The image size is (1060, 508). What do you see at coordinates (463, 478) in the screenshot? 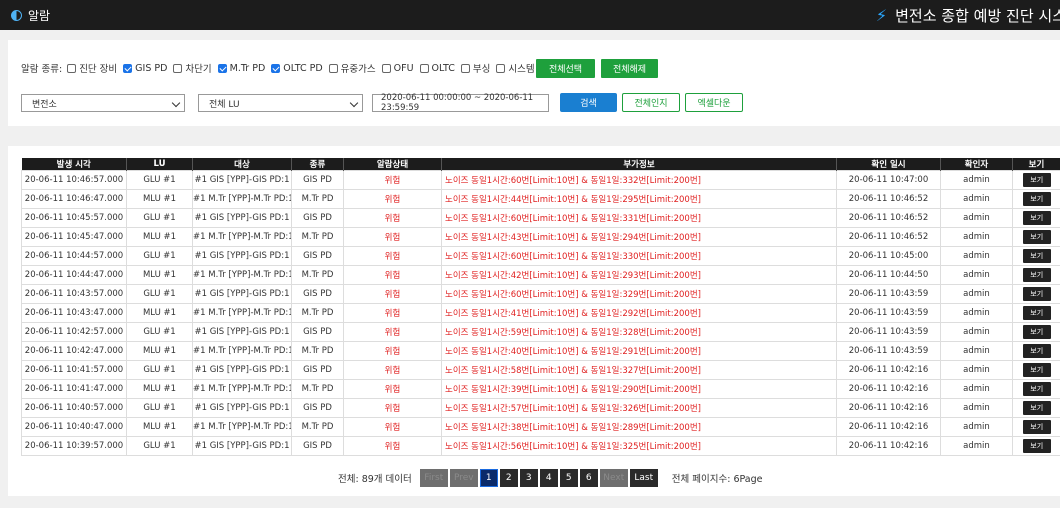
I see `prev-page-button: Prev` at bounding box center [463, 478].